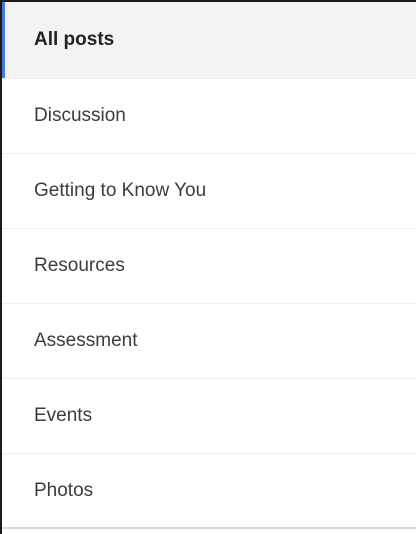 Image resolution: width=416 pixels, height=534 pixels. I want to click on category-label: Getting to Know You, so click(120, 190).